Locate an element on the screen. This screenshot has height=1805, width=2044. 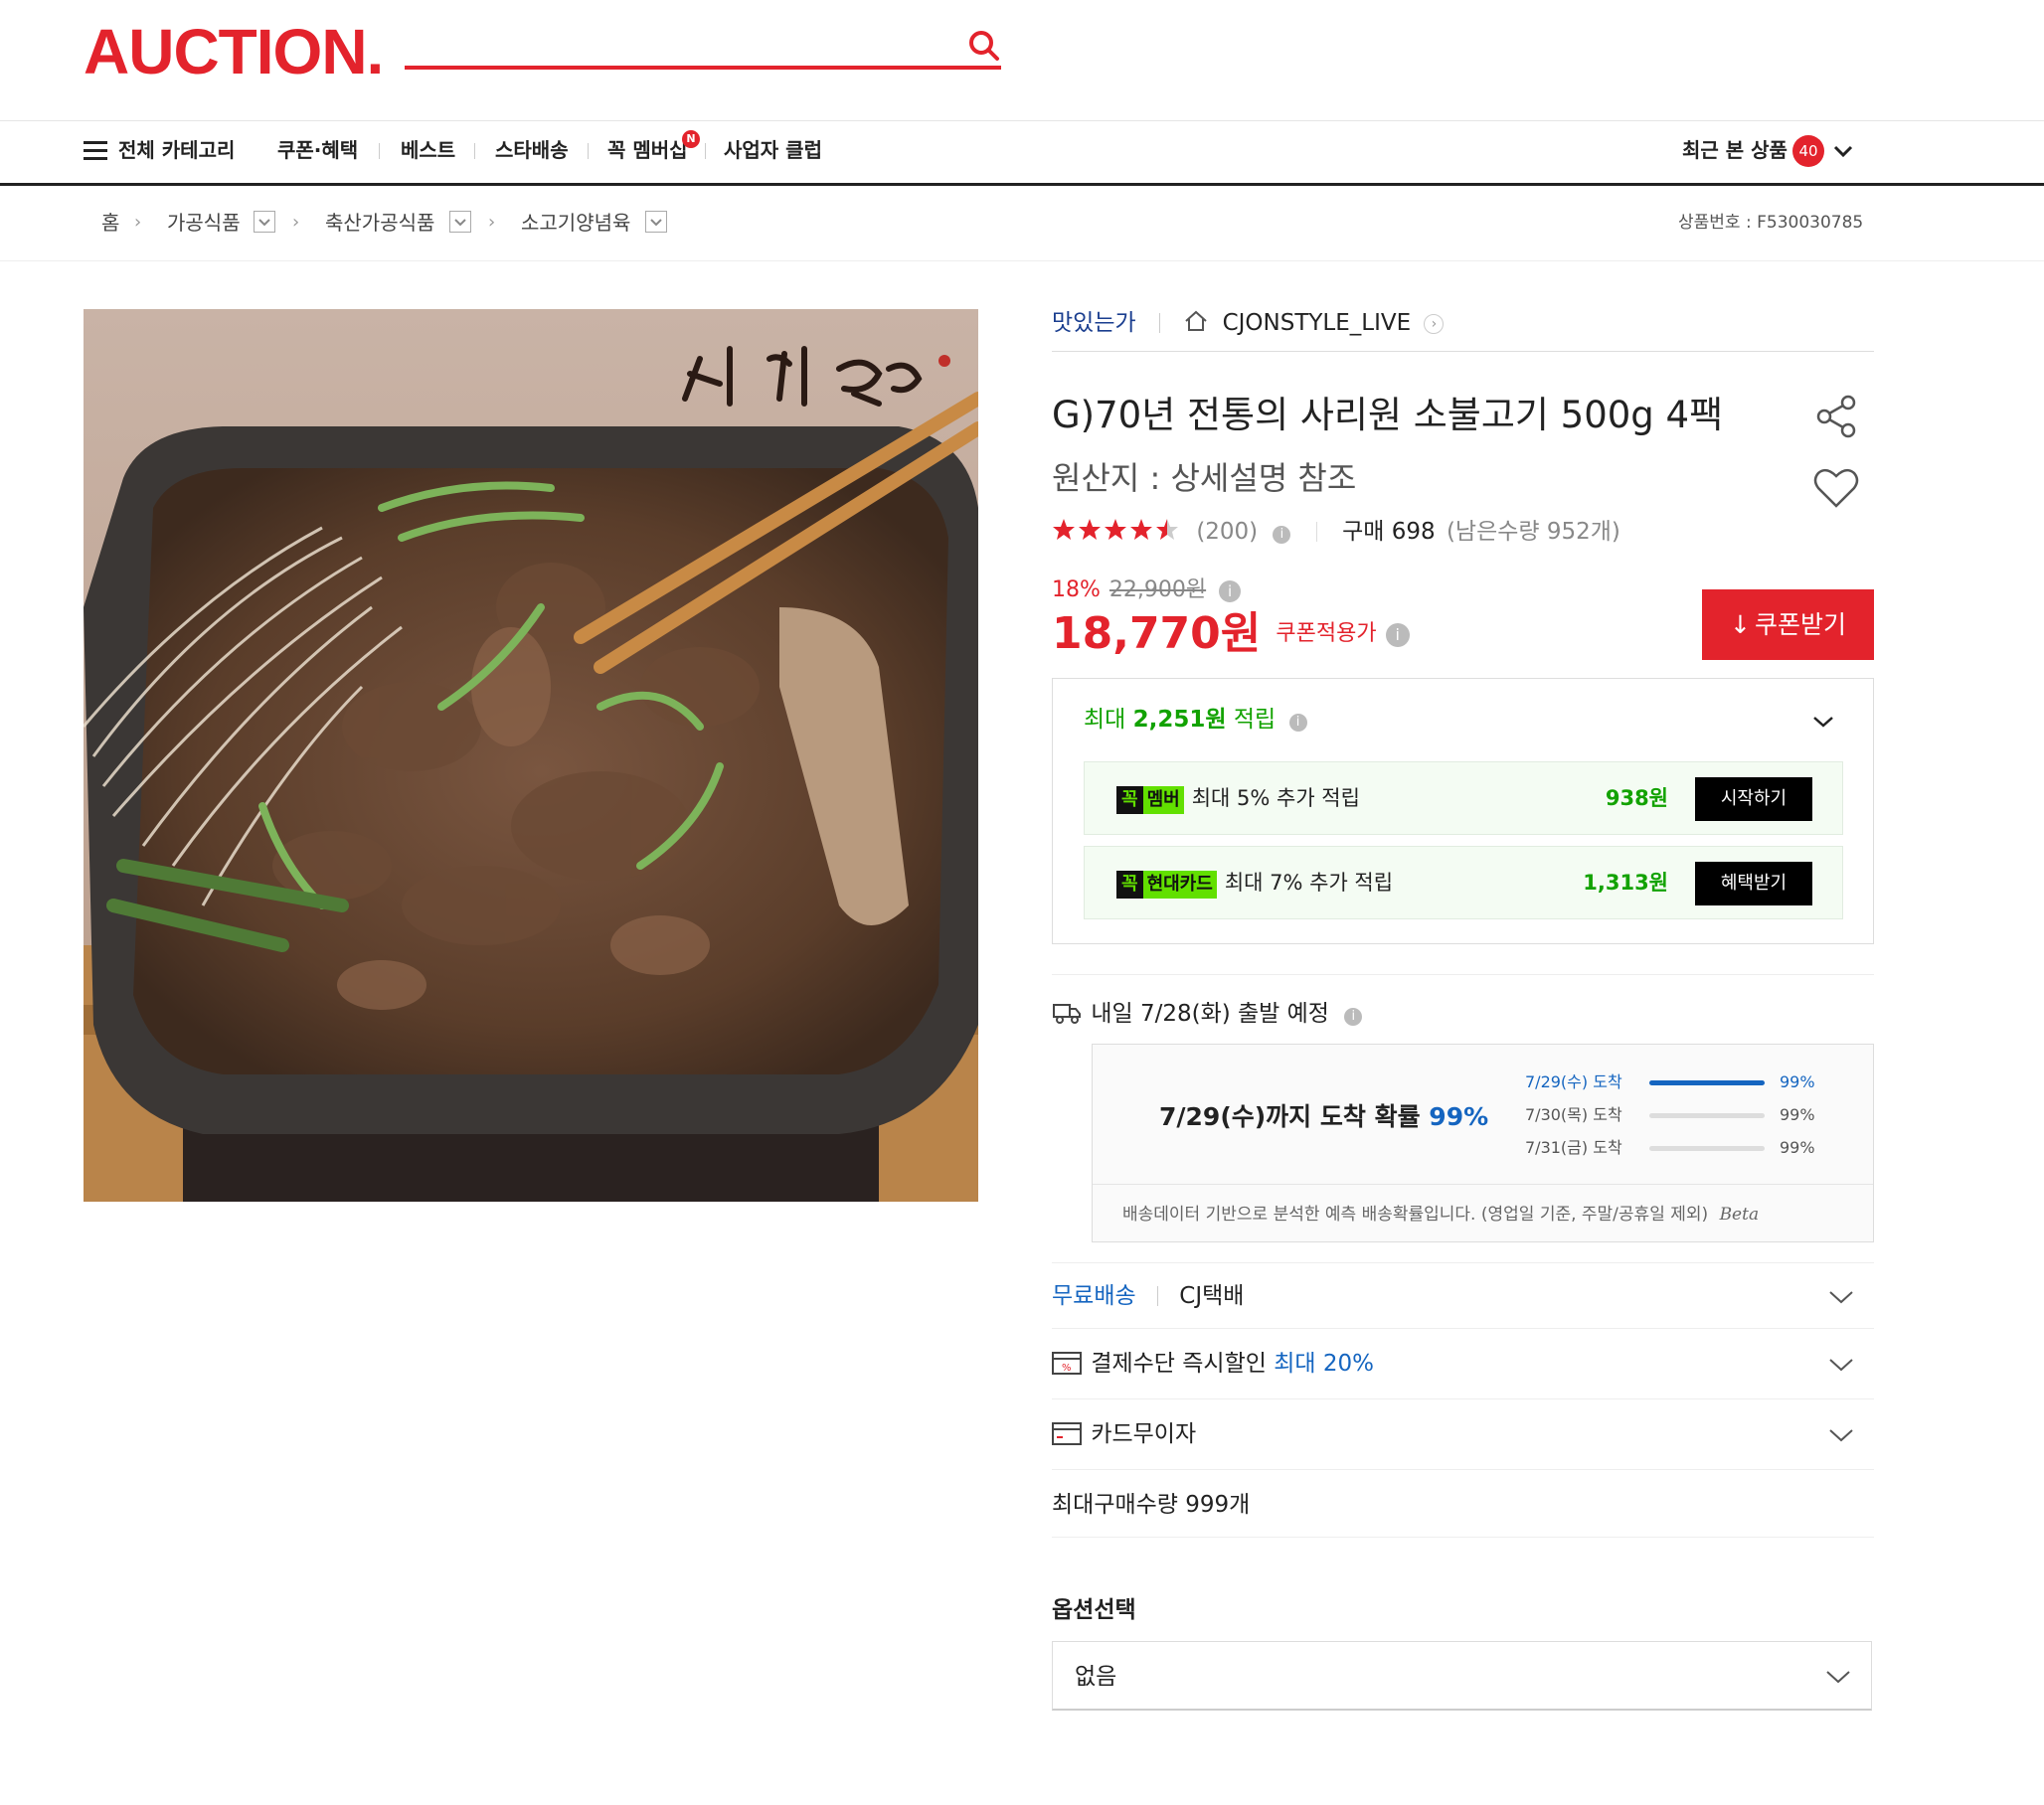
new-badge: N is located at coordinates (691, 139).